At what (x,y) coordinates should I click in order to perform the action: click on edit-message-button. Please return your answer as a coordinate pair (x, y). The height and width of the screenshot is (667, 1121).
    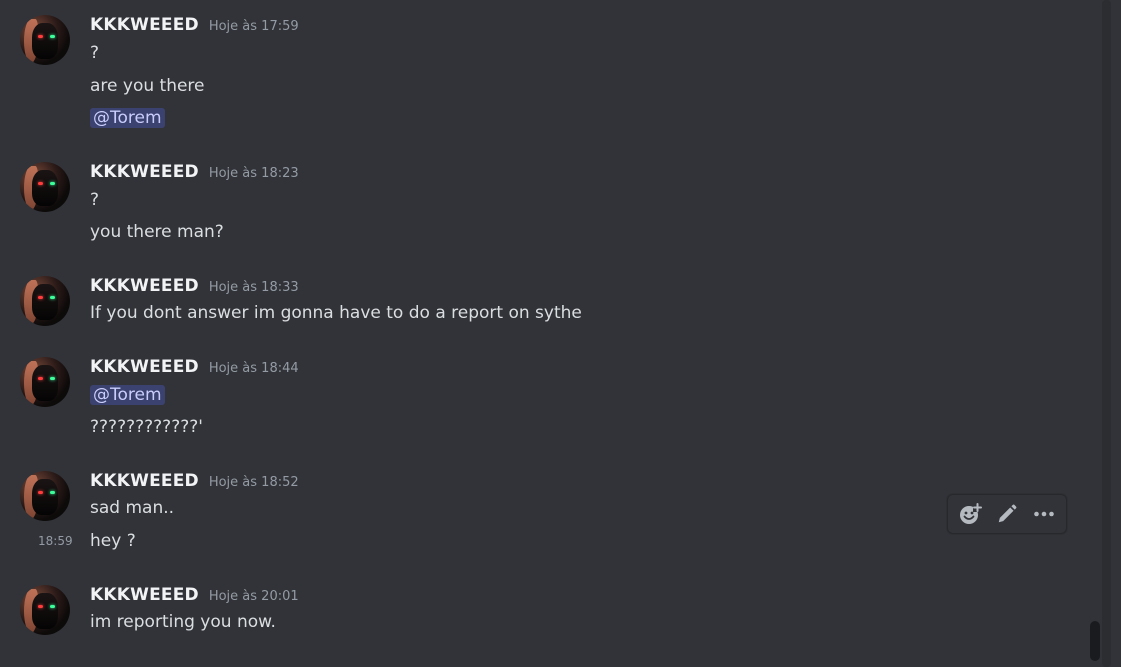
    Looking at the image, I should click on (1007, 514).